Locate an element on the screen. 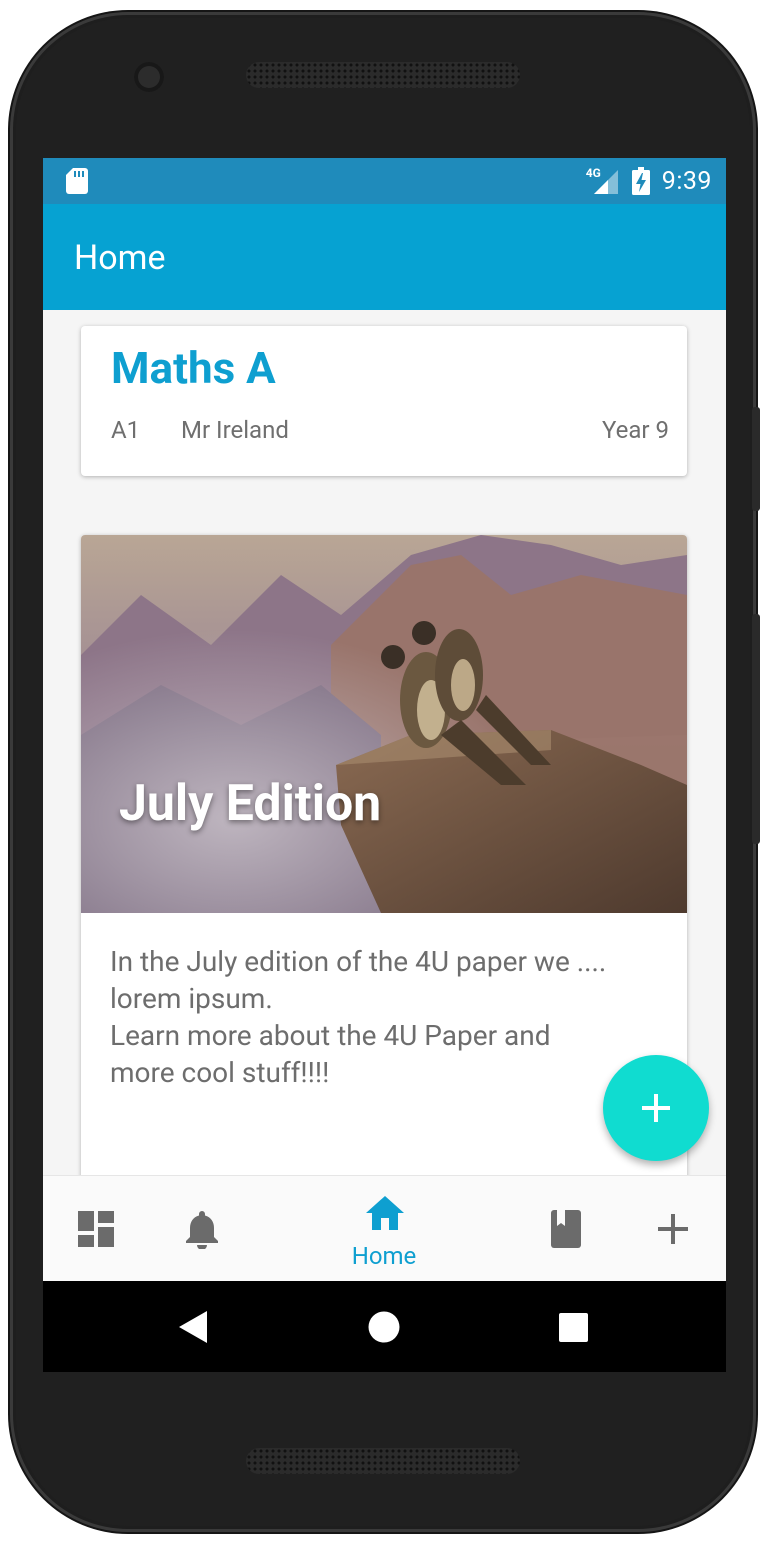 The width and height of the screenshot is (768, 1542). home-icon is located at coordinates (385, 1213).